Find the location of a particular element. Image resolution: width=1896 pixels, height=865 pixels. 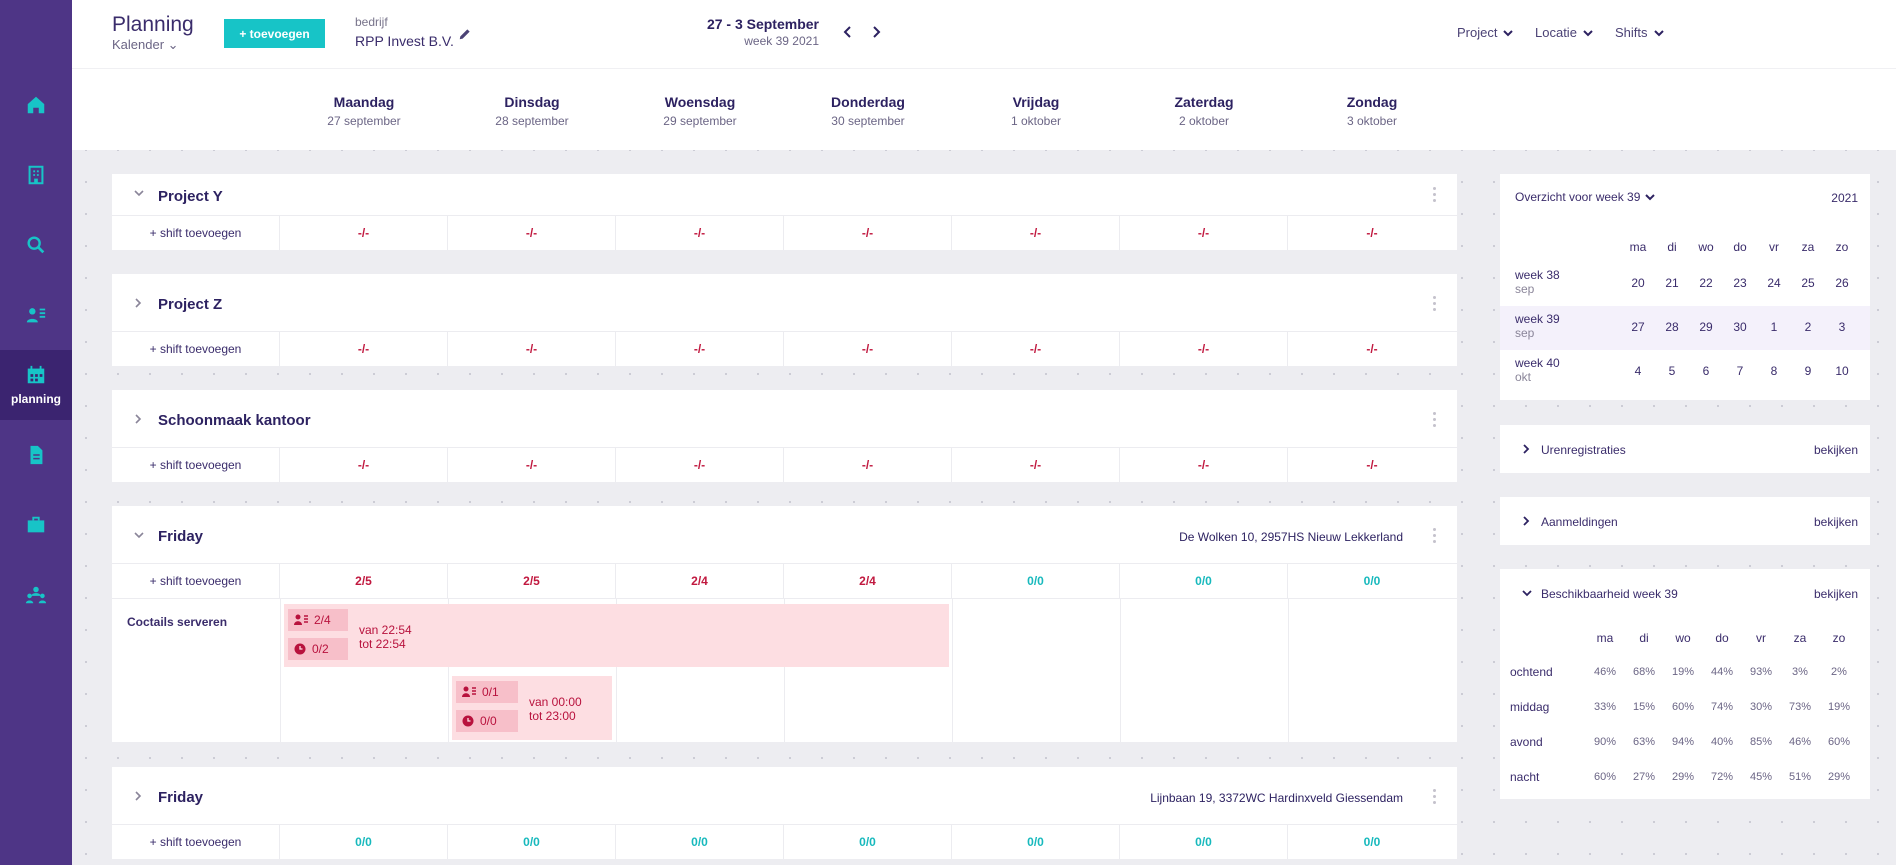

add-button: + toevoegen is located at coordinates (274, 33).